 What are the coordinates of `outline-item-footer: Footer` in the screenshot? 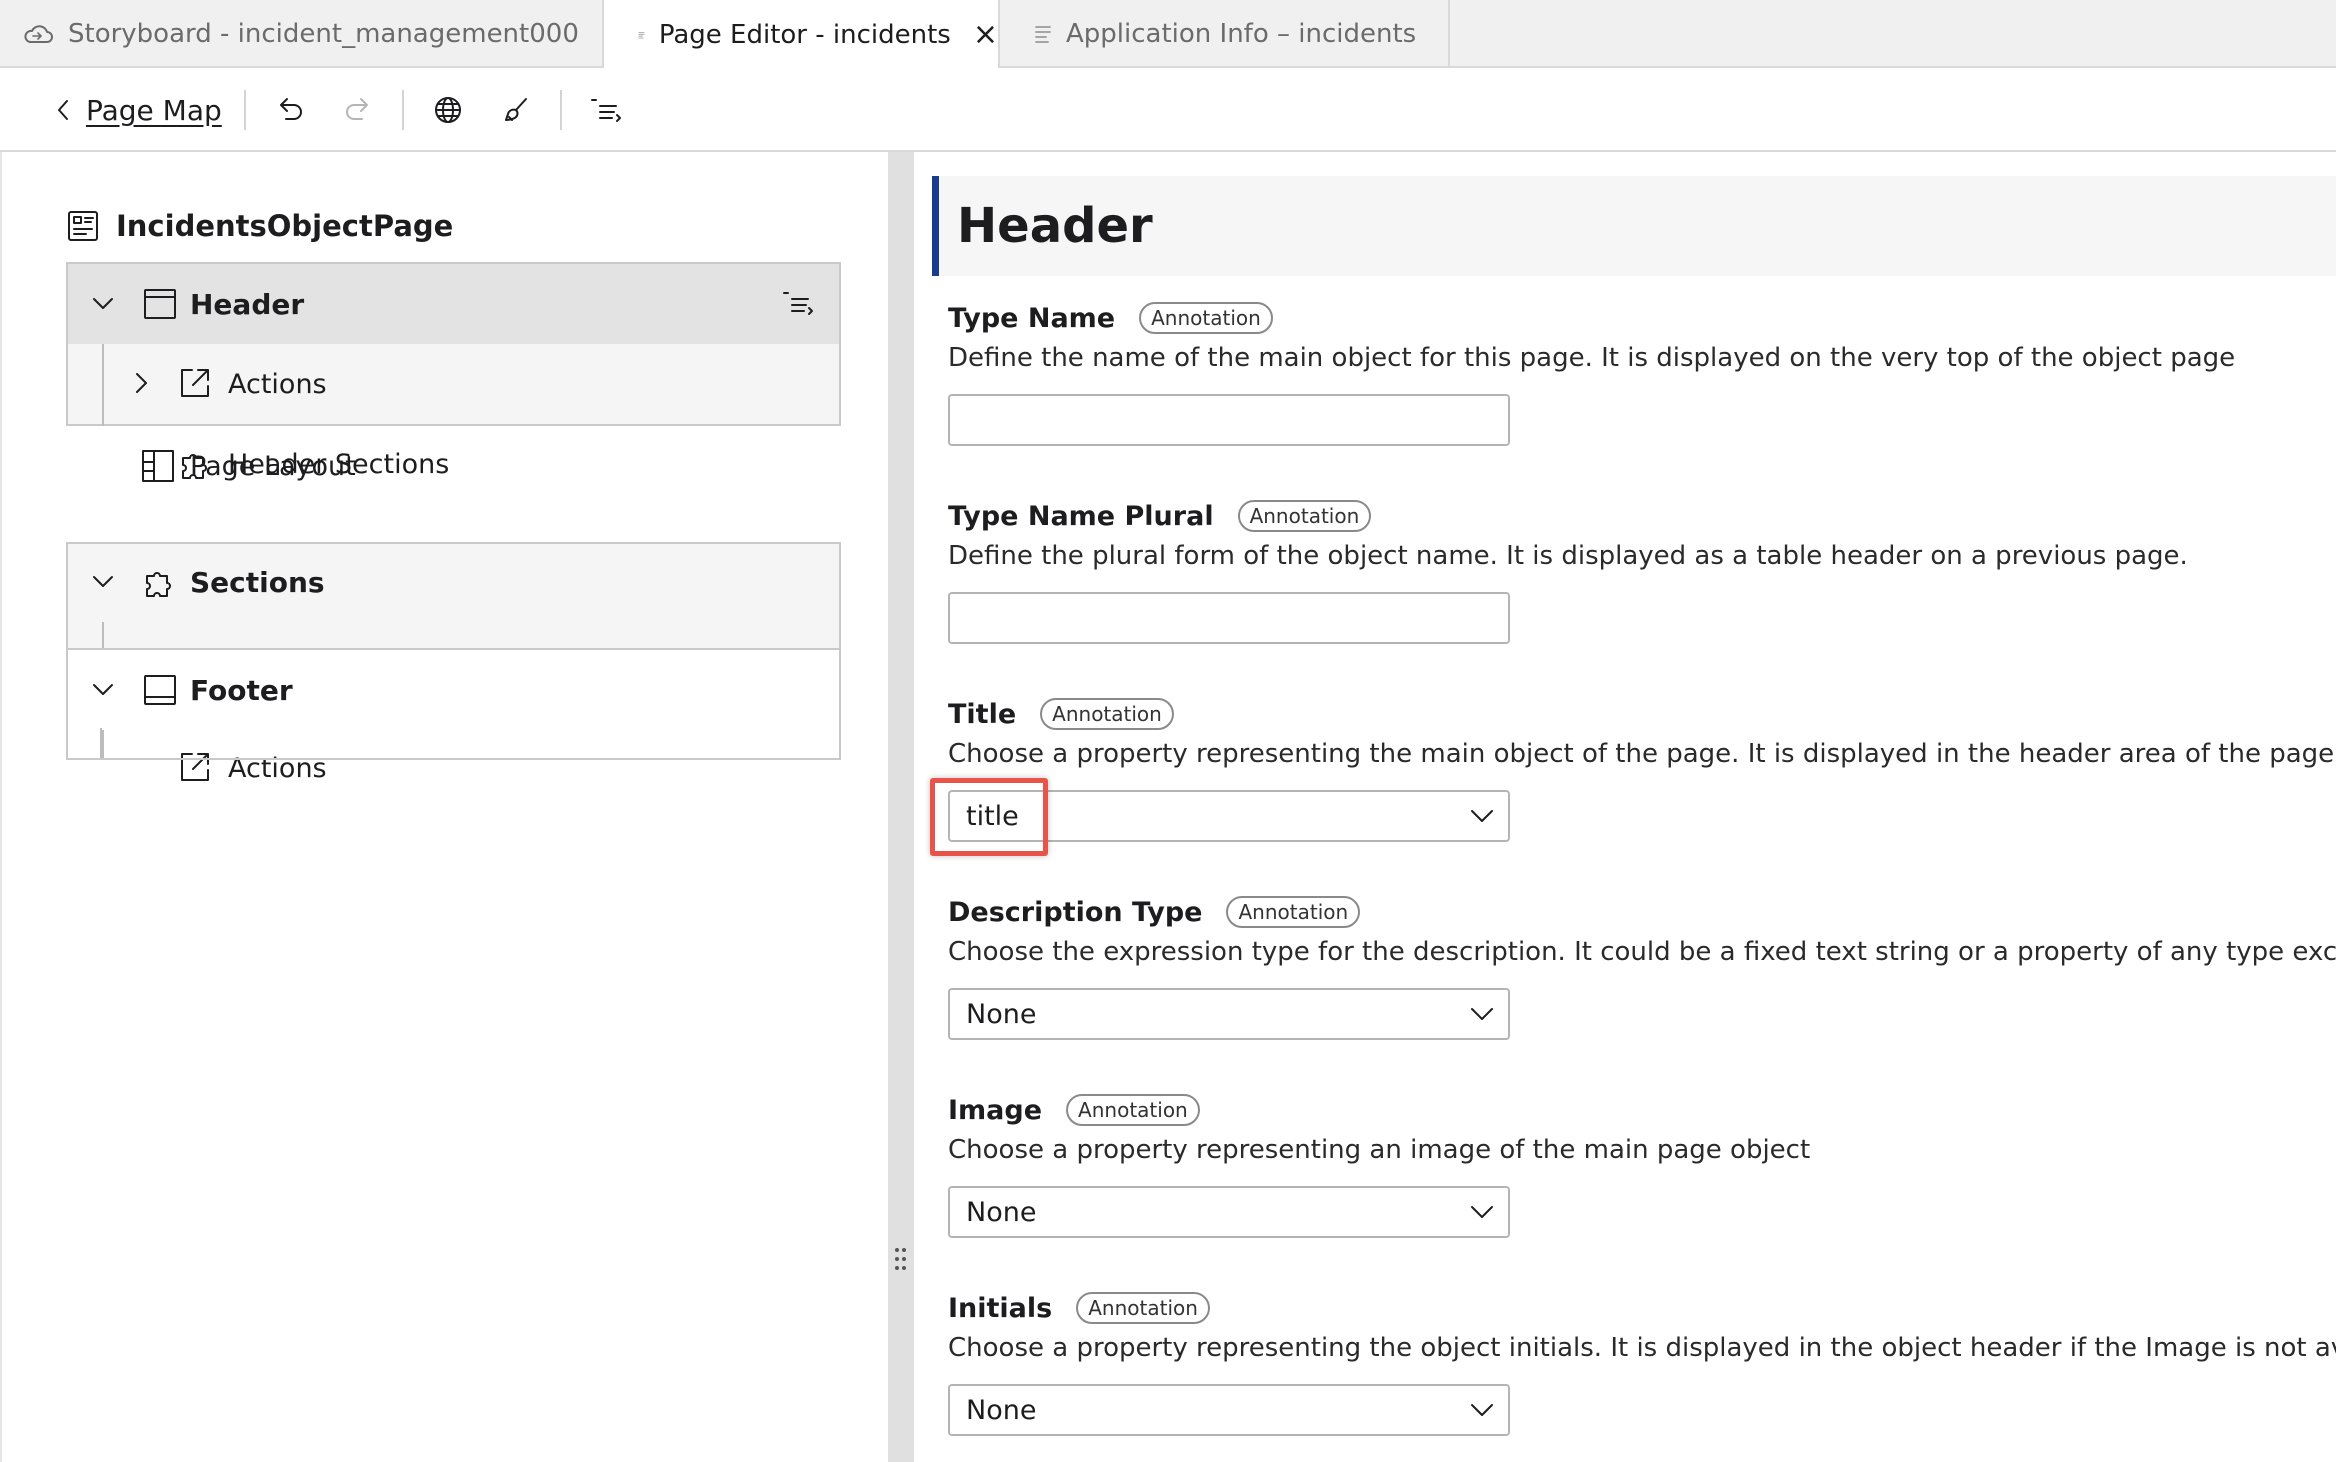 It's located at (453, 690).